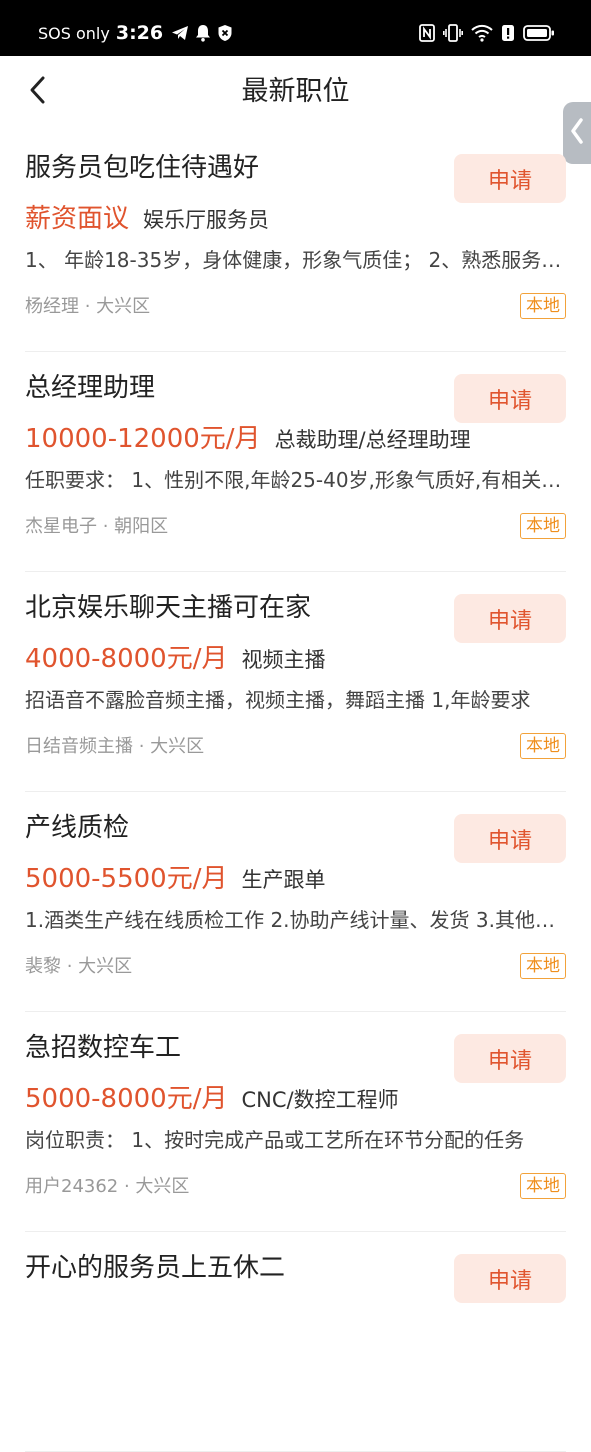 The height and width of the screenshot is (1452, 591). What do you see at coordinates (77, 219) in the screenshot?
I see `job-salary: 薪资面议` at bounding box center [77, 219].